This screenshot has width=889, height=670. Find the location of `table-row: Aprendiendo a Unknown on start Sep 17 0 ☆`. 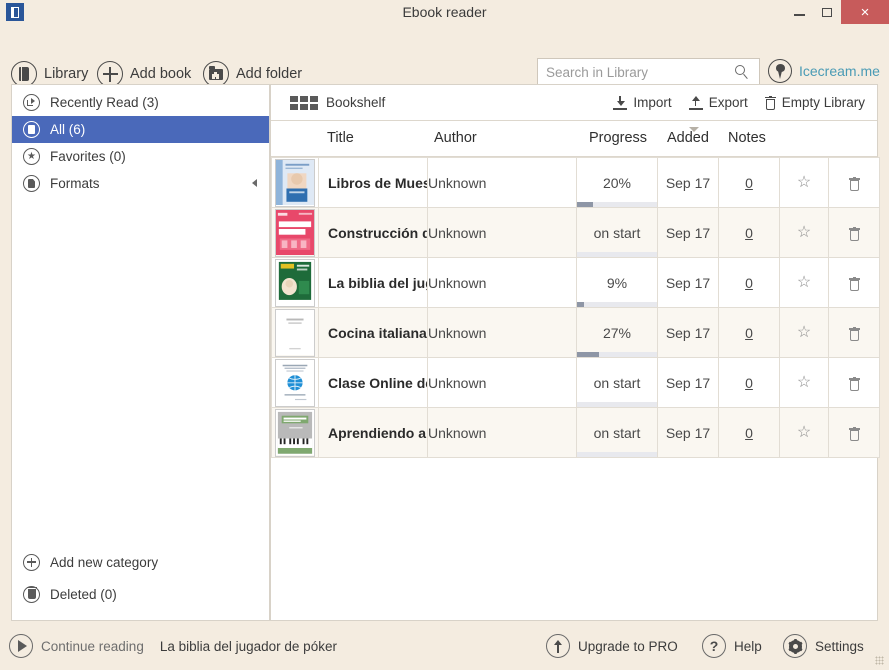

table-row: Aprendiendo a Unknown on start Sep 17 0 ☆ is located at coordinates (575, 432).